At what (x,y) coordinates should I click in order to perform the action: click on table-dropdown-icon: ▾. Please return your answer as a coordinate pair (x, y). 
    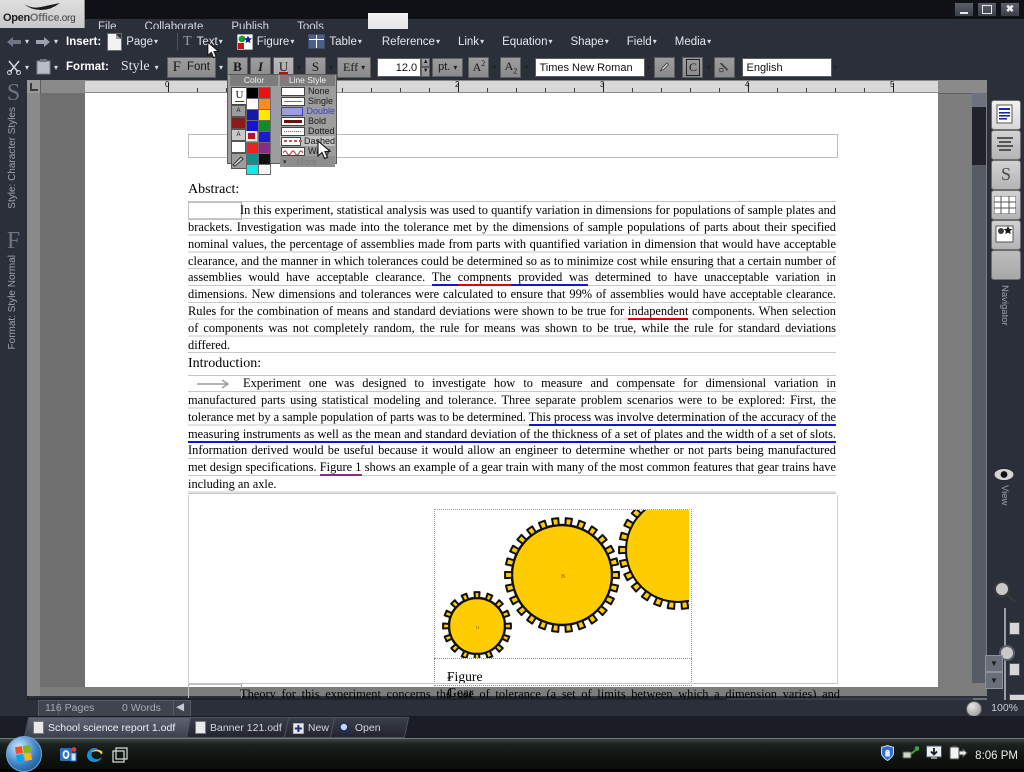
    Looking at the image, I should click on (360, 41).